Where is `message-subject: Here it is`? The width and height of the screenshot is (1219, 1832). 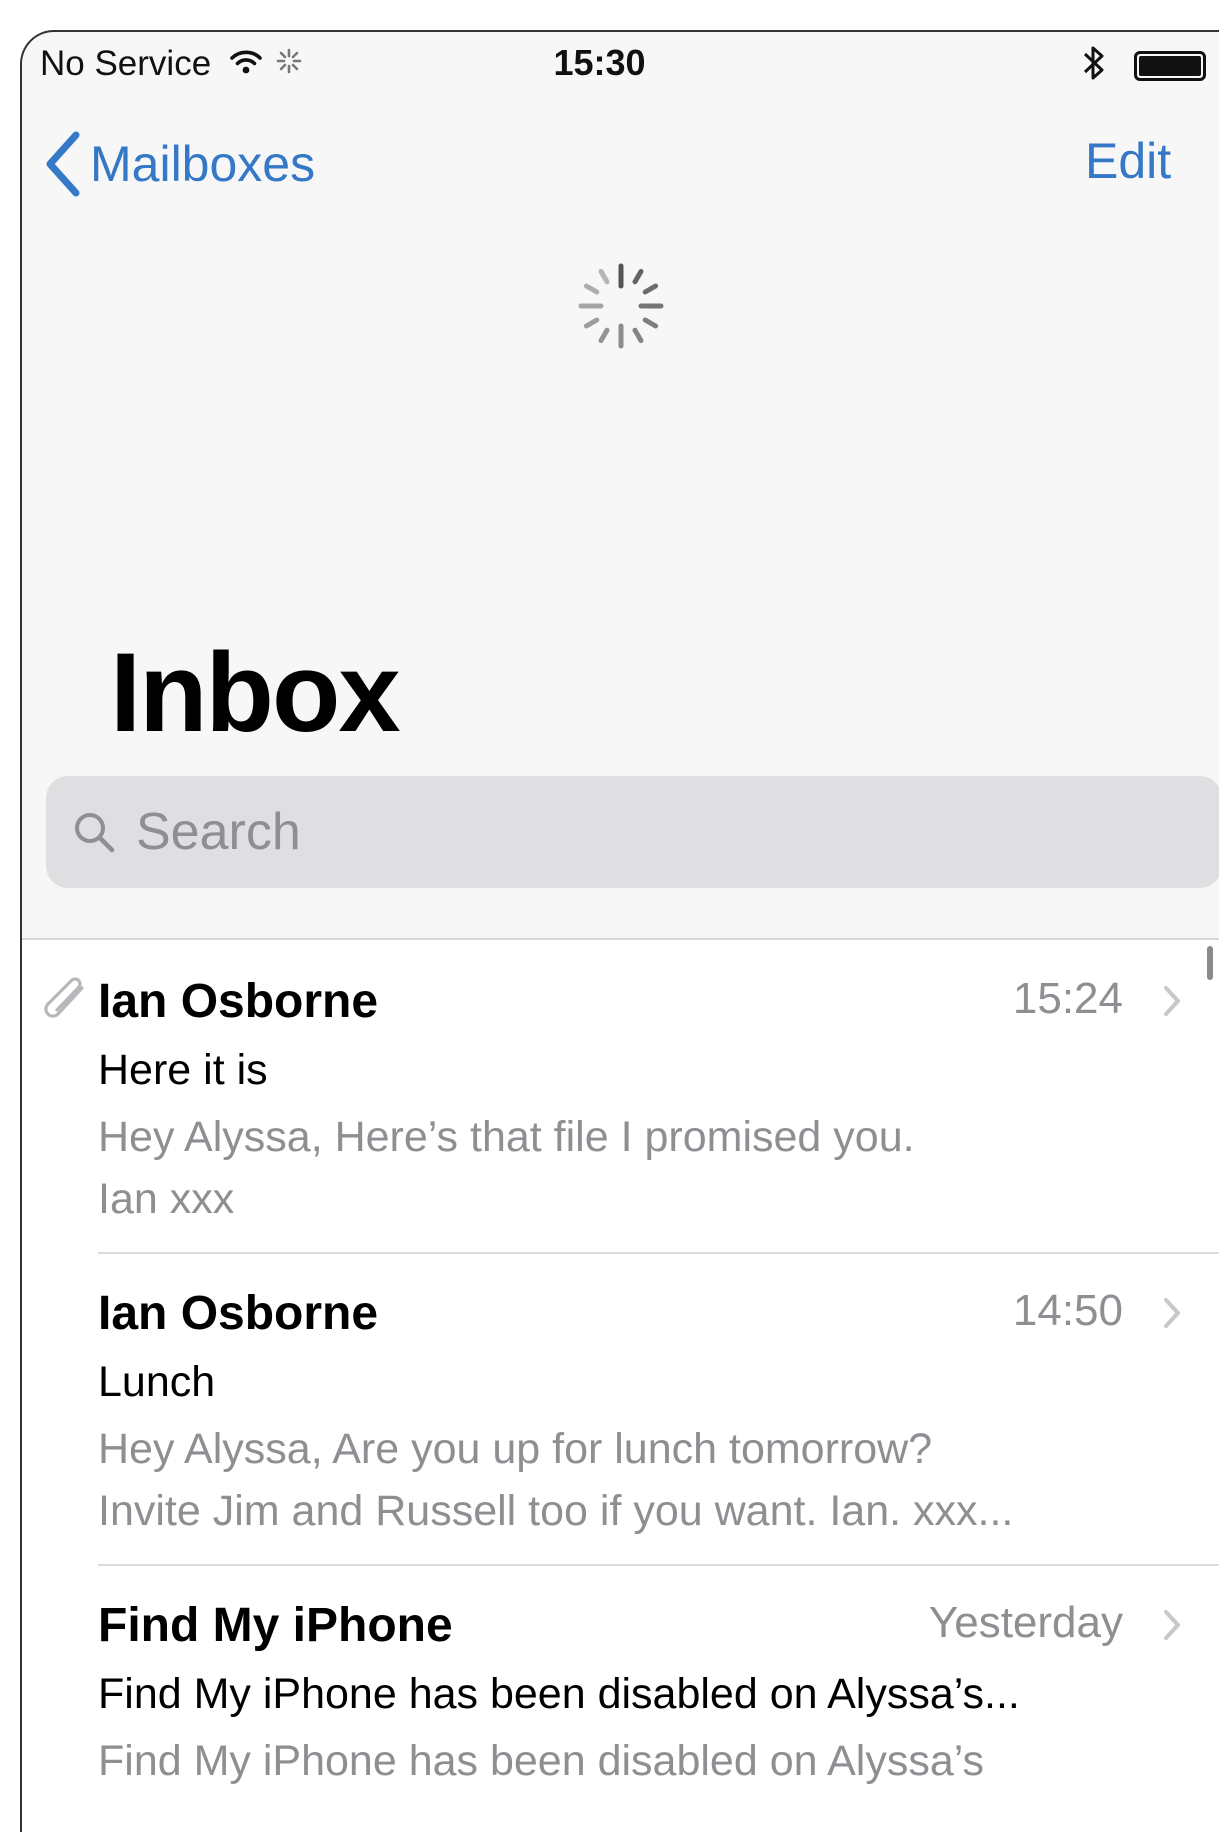
message-subject: Here it is is located at coordinates (183, 1070).